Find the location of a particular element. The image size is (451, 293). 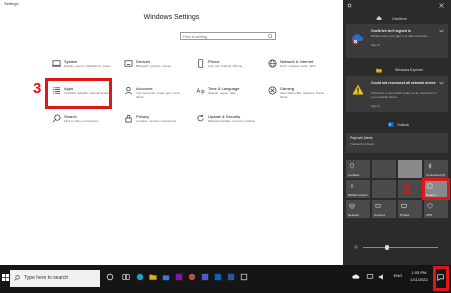

chrome-icon is located at coordinates (192, 277).